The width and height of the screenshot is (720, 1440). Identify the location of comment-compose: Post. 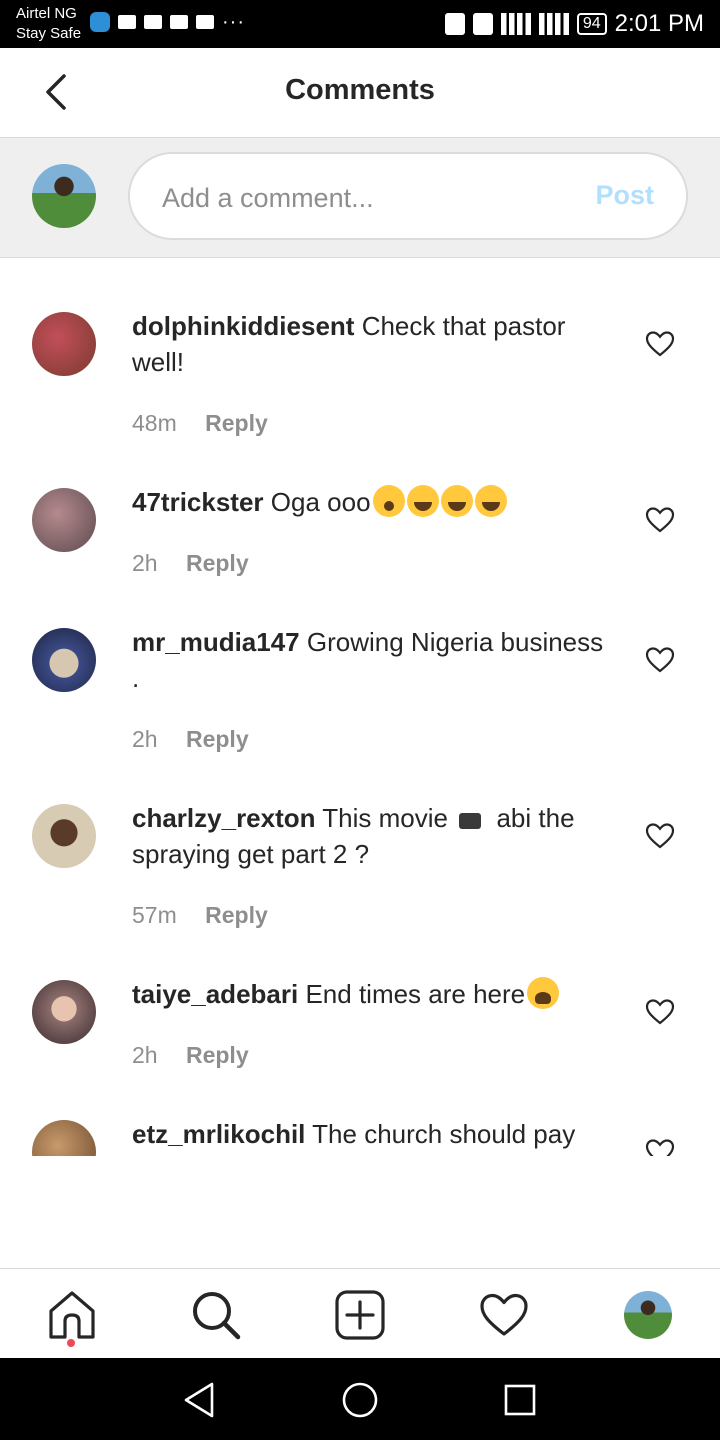
(360, 198).